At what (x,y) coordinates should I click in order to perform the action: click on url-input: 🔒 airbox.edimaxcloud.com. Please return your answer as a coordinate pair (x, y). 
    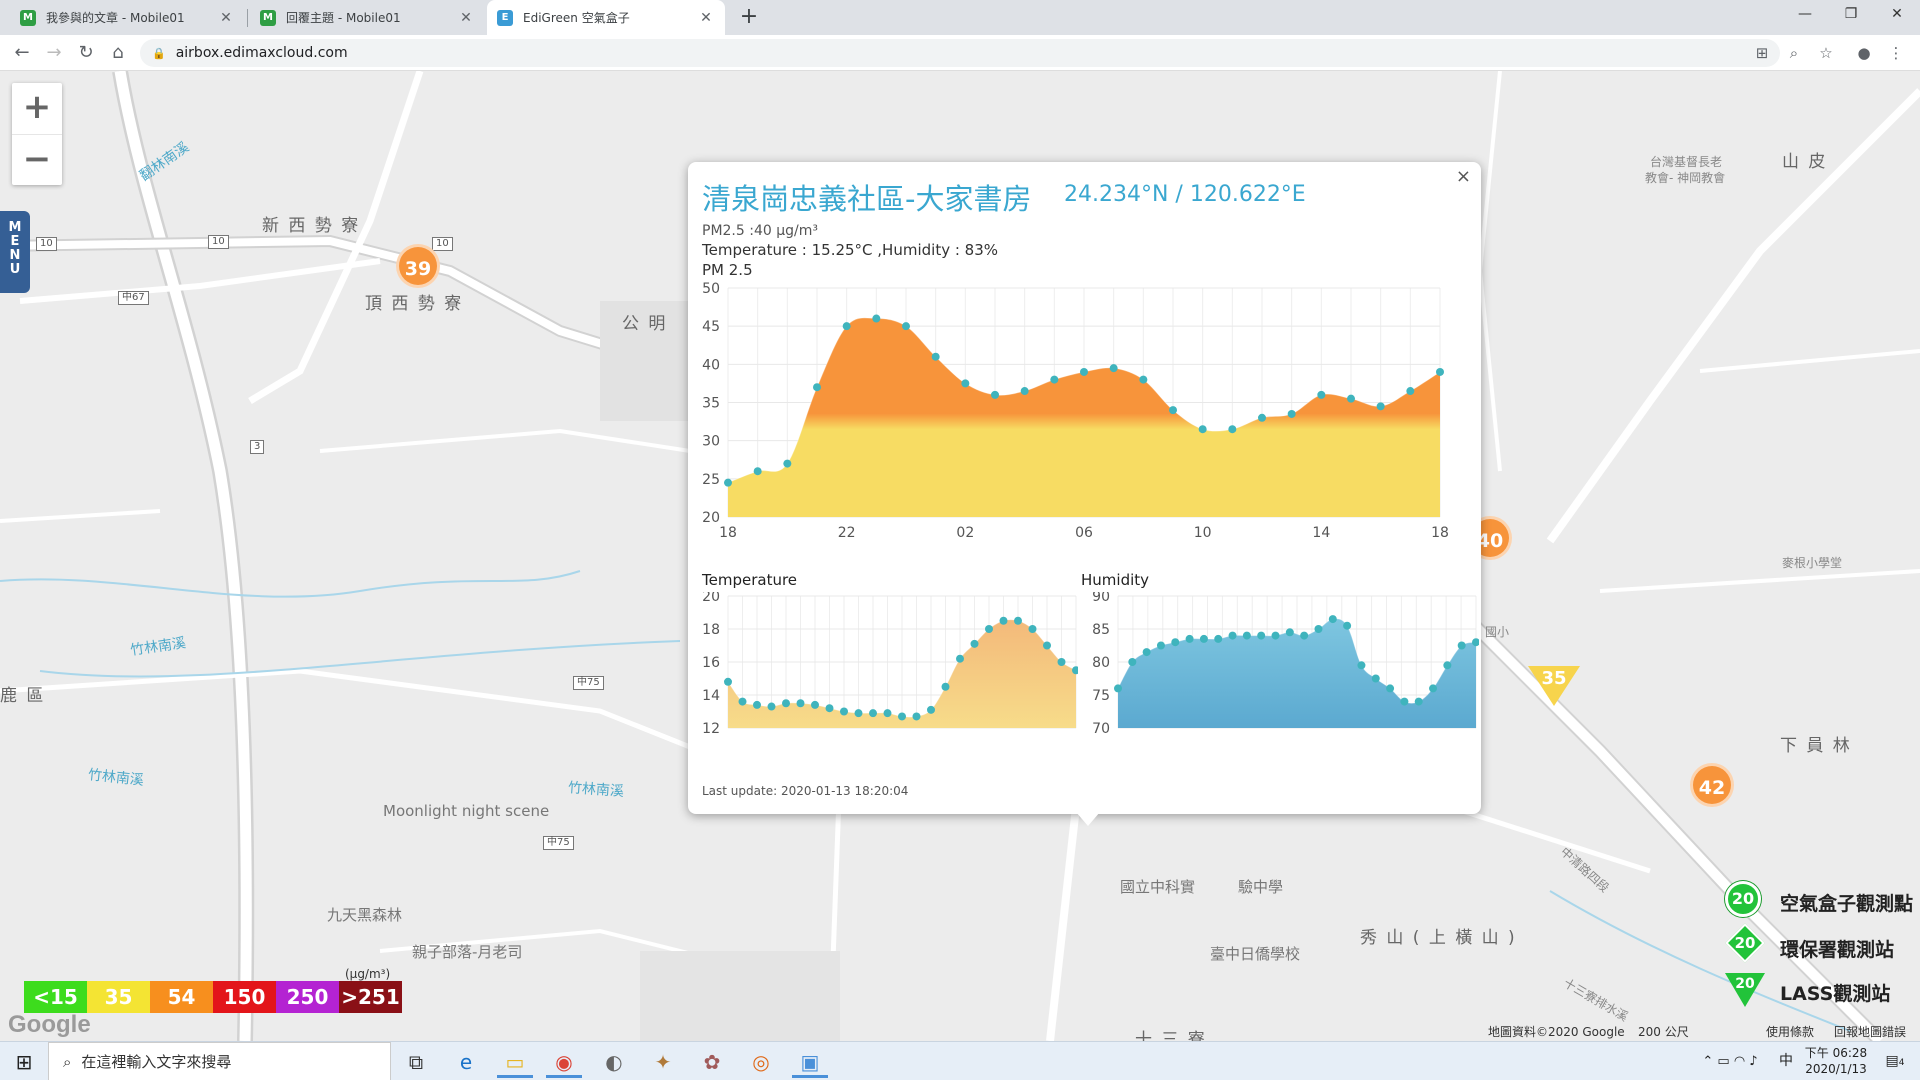
    Looking at the image, I should click on (960, 53).